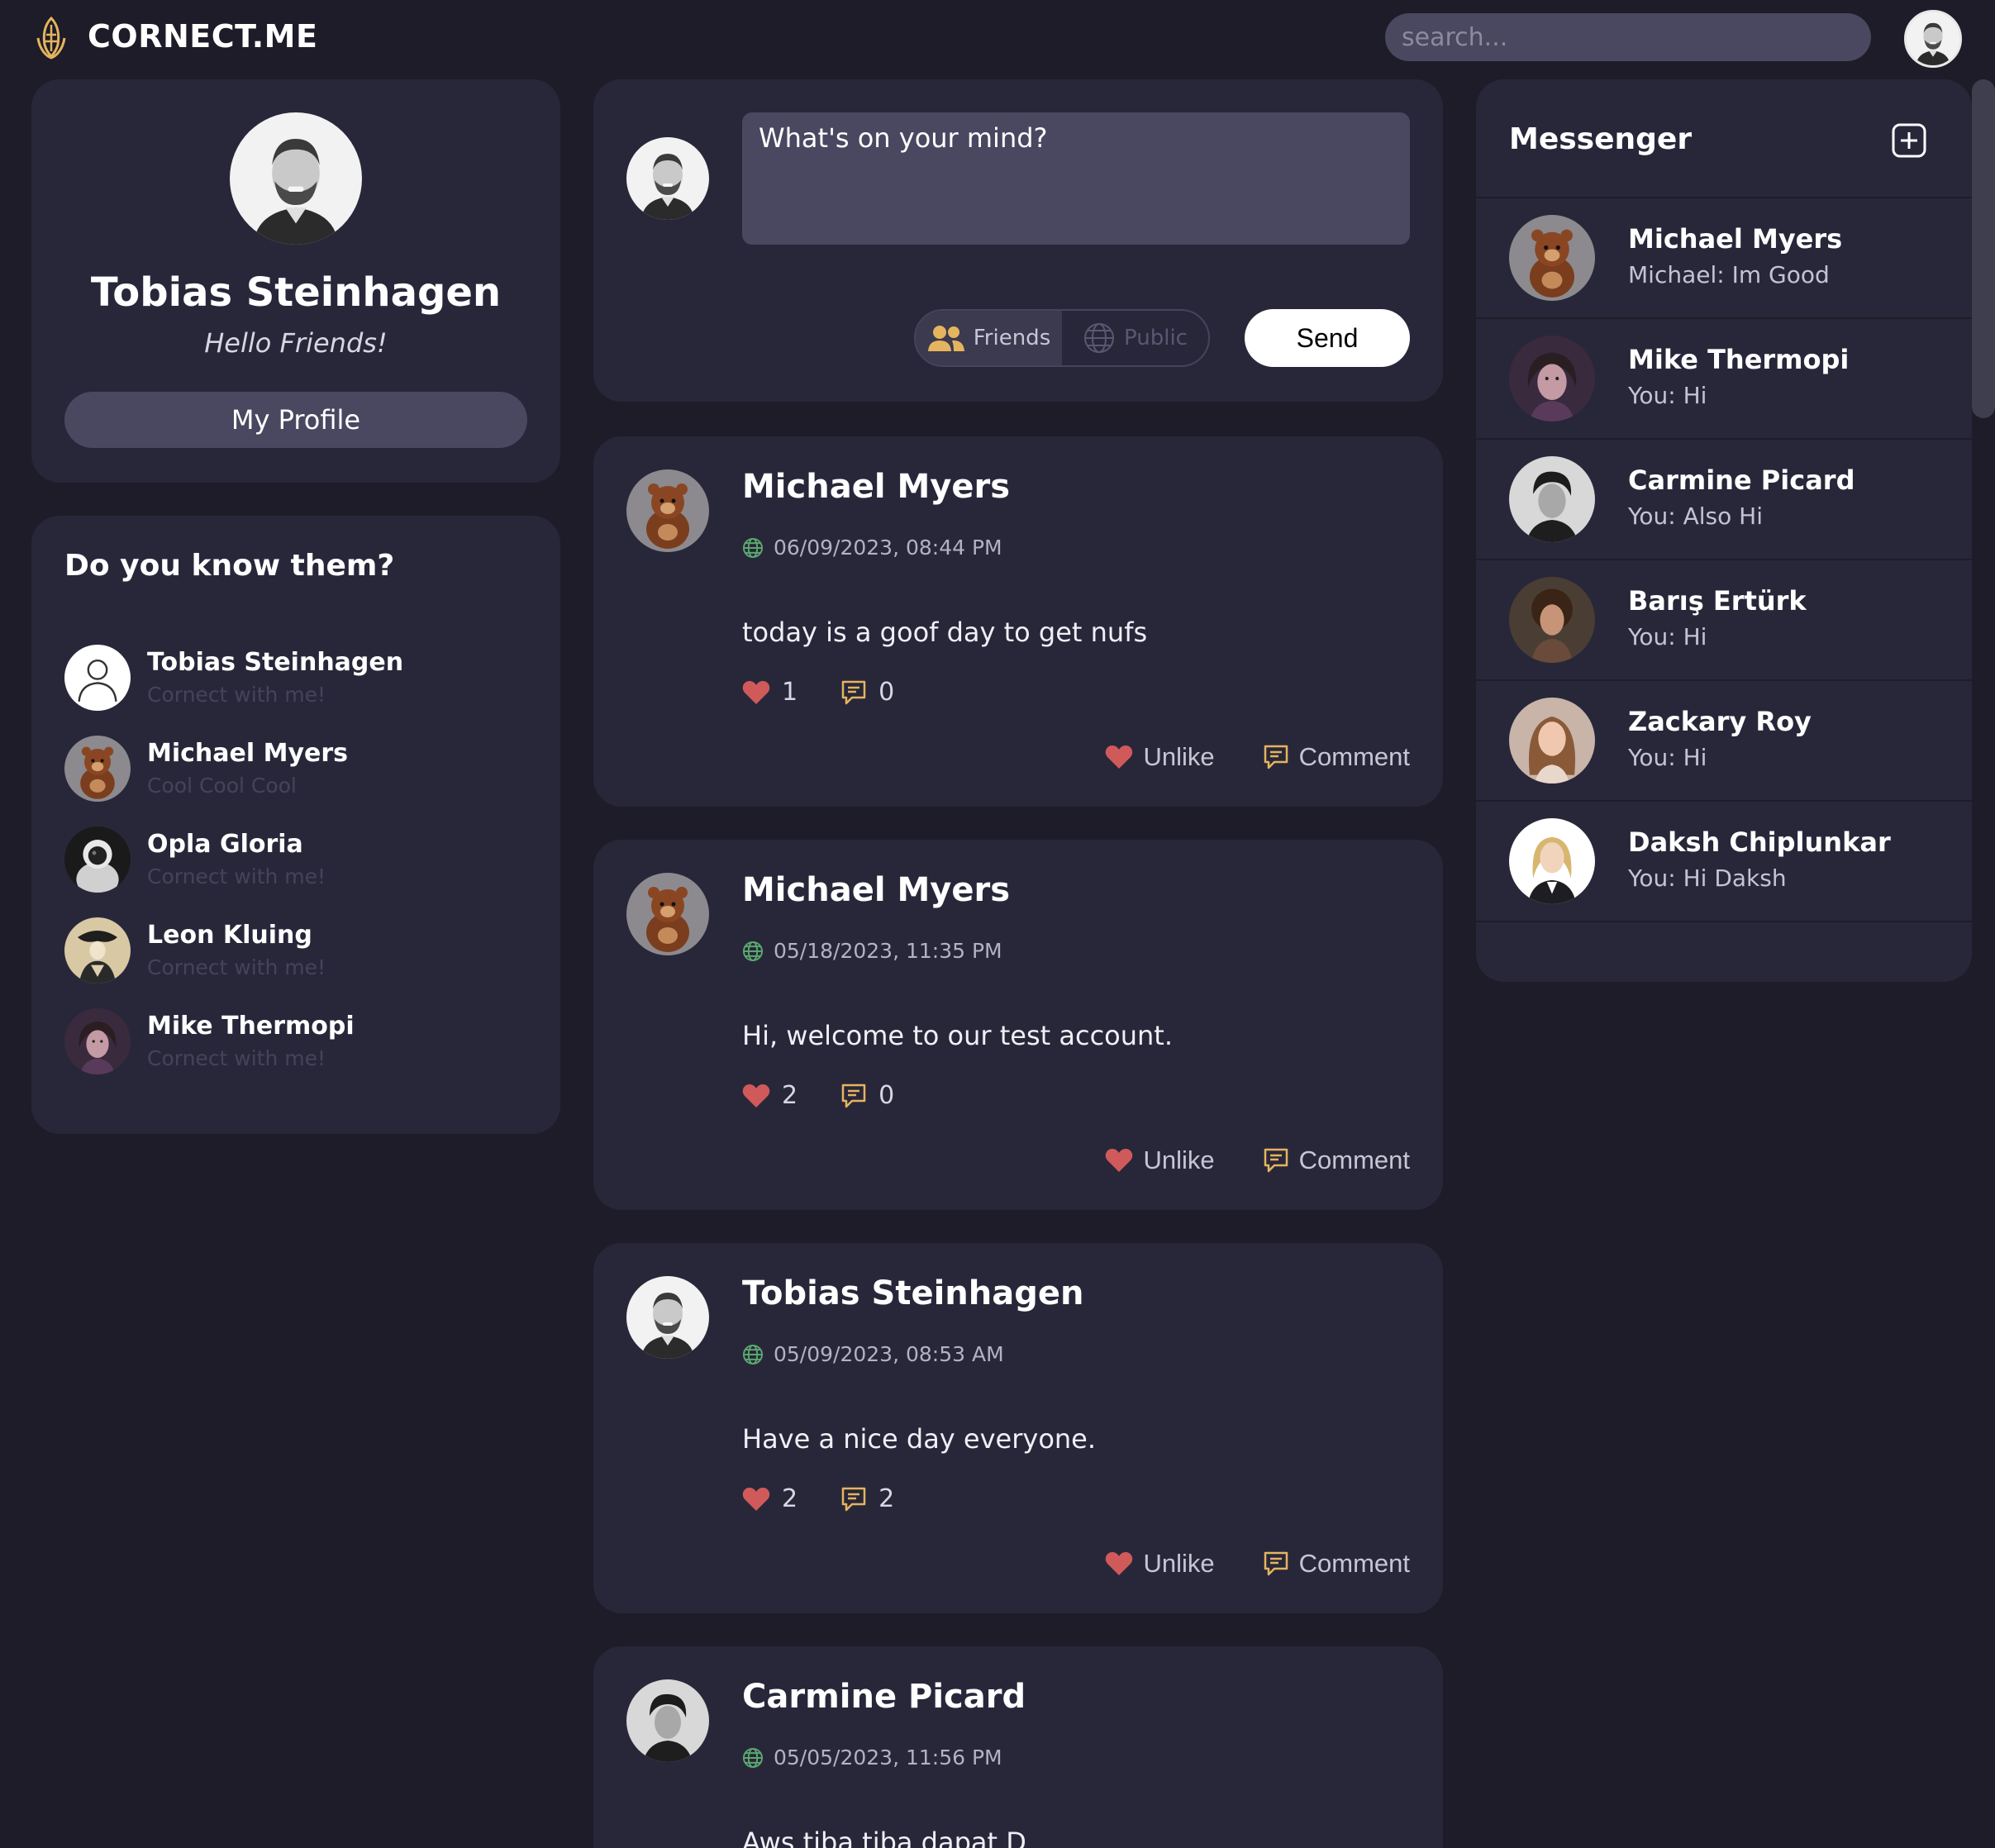  What do you see at coordinates (818, 1498) in the screenshot?
I see `post-counts: 2 2` at bounding box center [818, 1498].